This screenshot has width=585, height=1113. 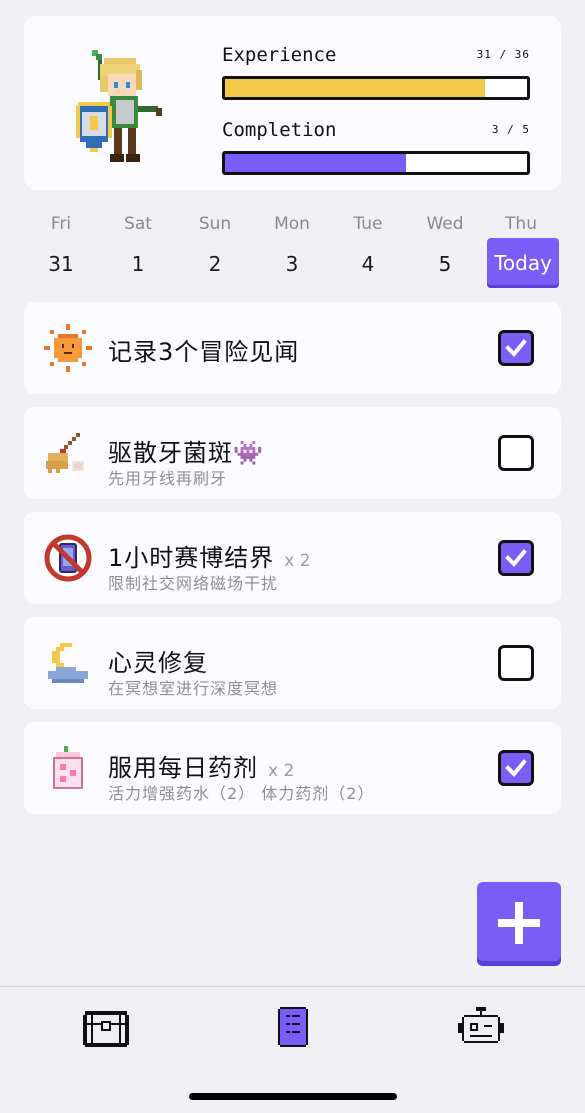 I want to click on task-subtitle: 限制社交网络磁场干扰, so click(x=193, y=583).